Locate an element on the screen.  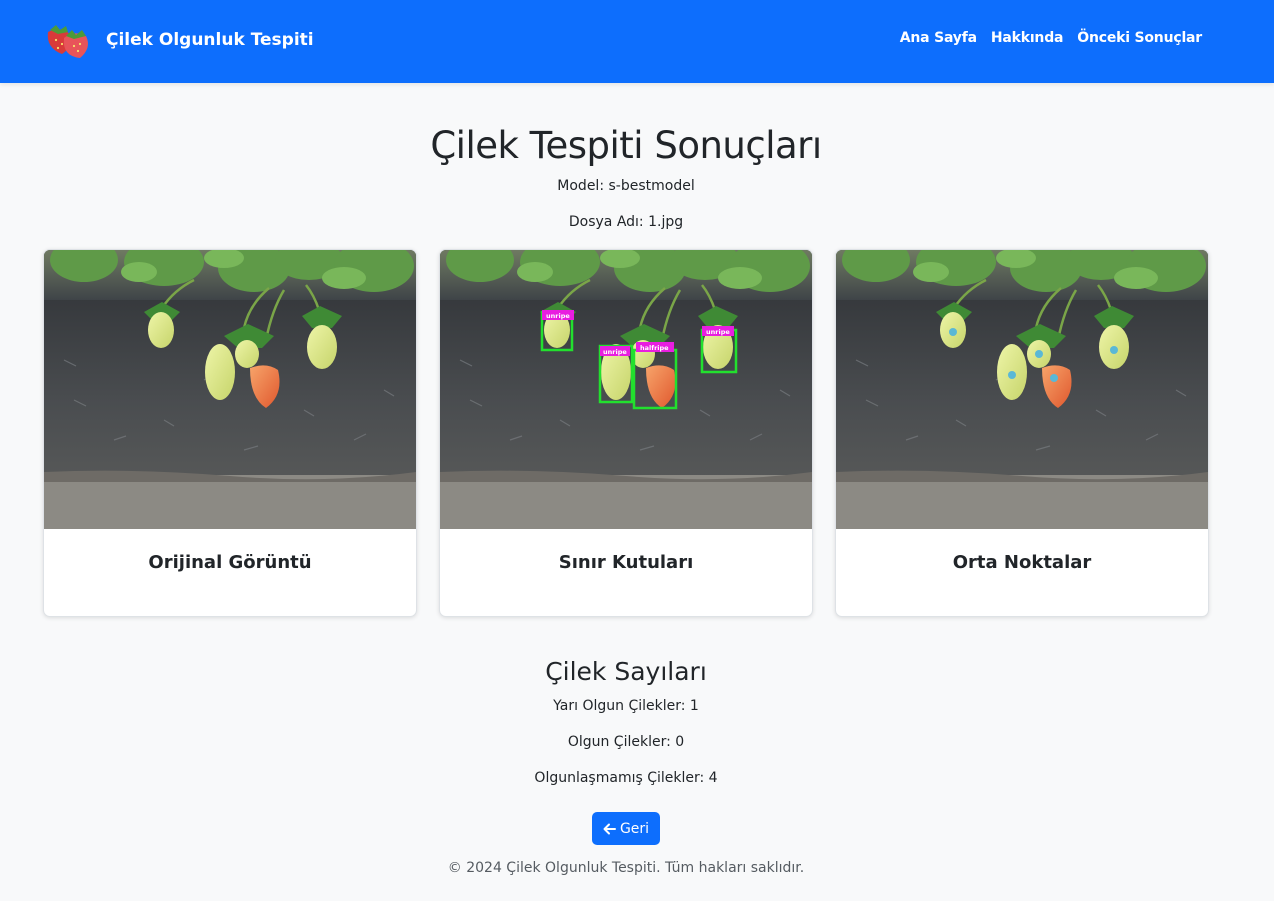
page-title: Çilek Tespiti Sonuçları is located at coordinates (626, 145).